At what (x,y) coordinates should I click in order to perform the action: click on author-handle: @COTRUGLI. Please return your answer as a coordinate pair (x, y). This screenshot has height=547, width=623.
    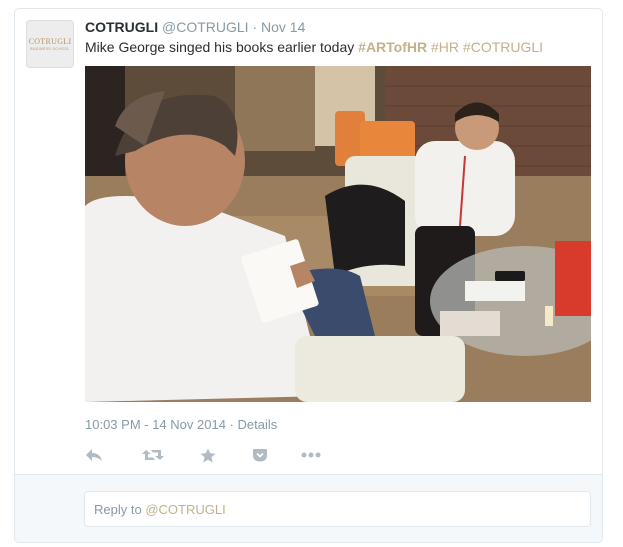
    Looking at the image, I should click on (205, 27).